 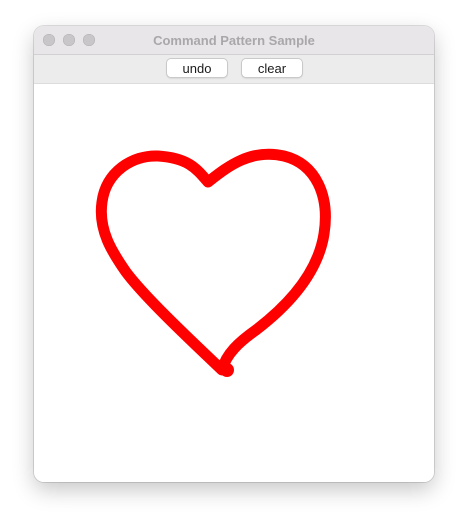 I want to click on stroke-end-dot, so click(x=227, y=370).